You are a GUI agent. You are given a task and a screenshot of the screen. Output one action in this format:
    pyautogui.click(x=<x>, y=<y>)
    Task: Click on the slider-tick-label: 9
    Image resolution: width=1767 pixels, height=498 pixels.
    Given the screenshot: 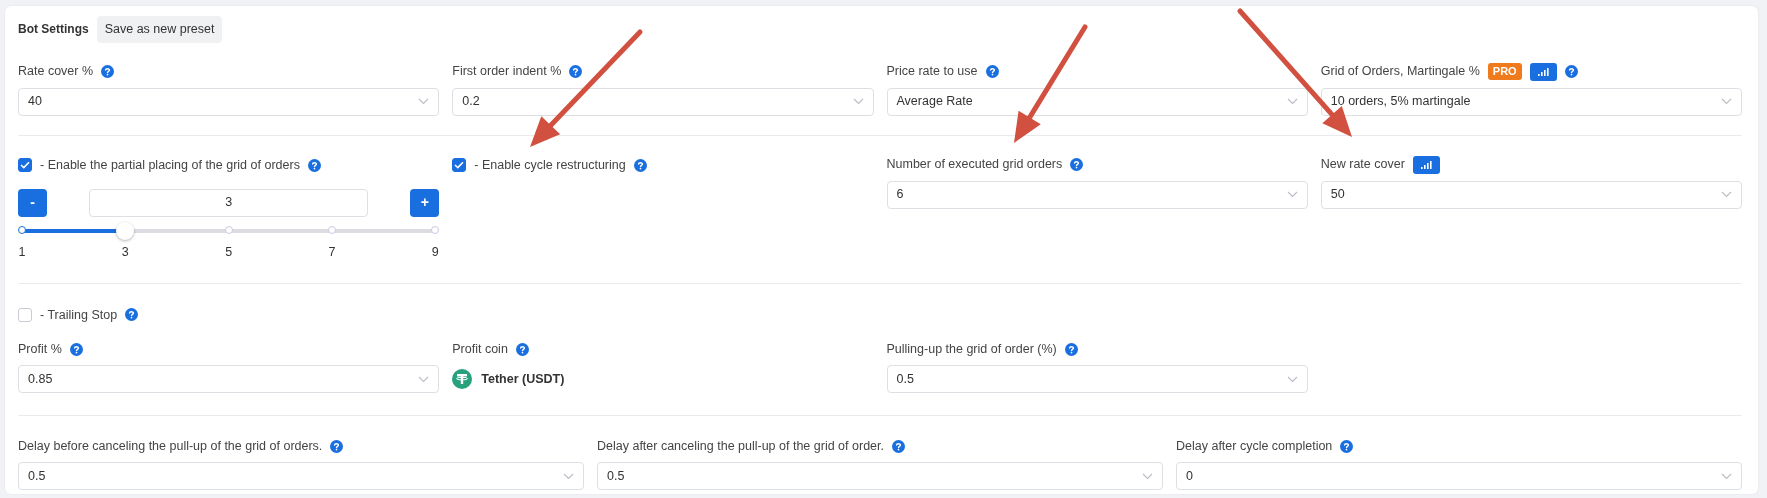 What is the action you would take?
    pyautogui.click(x=435, y=252)
    